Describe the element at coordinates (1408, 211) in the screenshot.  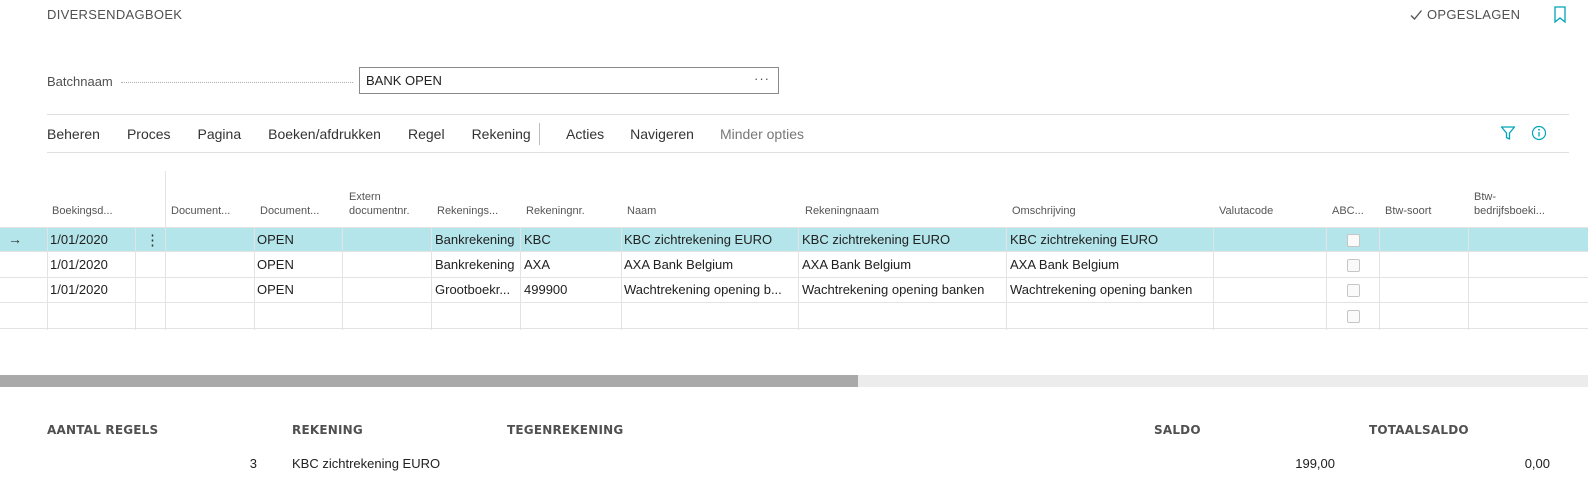
I see `col-header-btw-soort: Btw-soort` at that location.